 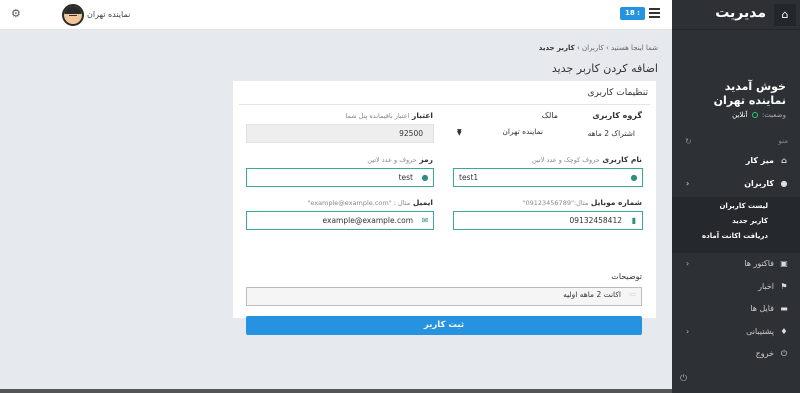 What do you see at coordinates (522, 131) in the screenshot?
I see `owner-select-value: نماینده تهران` at bounding box center [522, 131].